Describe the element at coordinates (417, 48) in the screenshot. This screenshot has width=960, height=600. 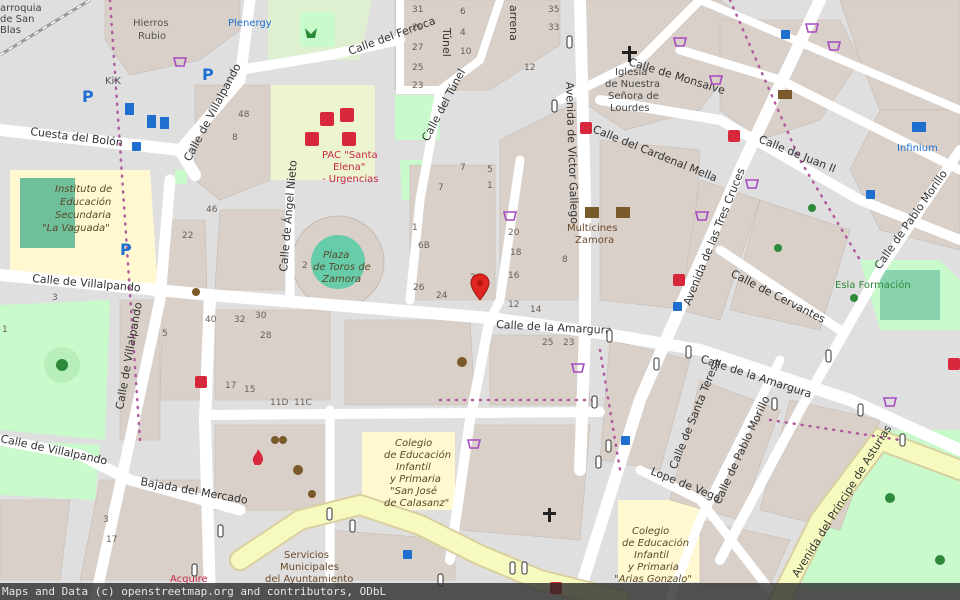
I see `house-number: 27` at that location.